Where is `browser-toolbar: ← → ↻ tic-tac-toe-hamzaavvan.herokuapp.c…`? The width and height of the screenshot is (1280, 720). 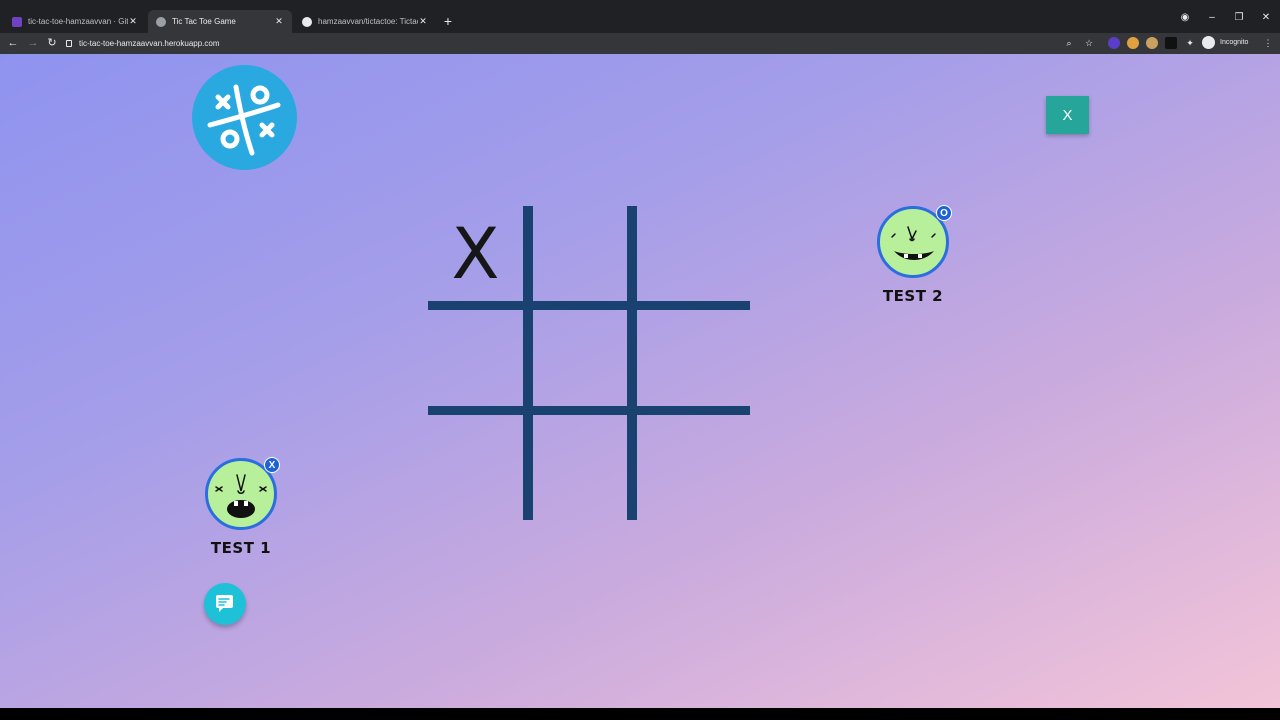 browser-toolbar: ← → ↻ tic-tac-toe-hamzaavvan.herokuapp.c… is located at coordinates (640, 43).